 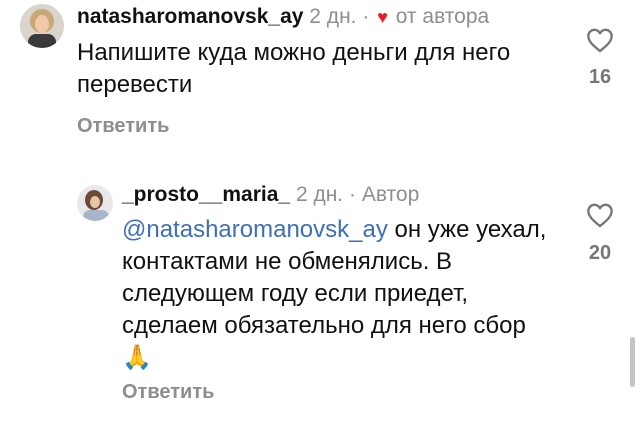 I want to click on like-count: 20, so click(x=600, y=253).